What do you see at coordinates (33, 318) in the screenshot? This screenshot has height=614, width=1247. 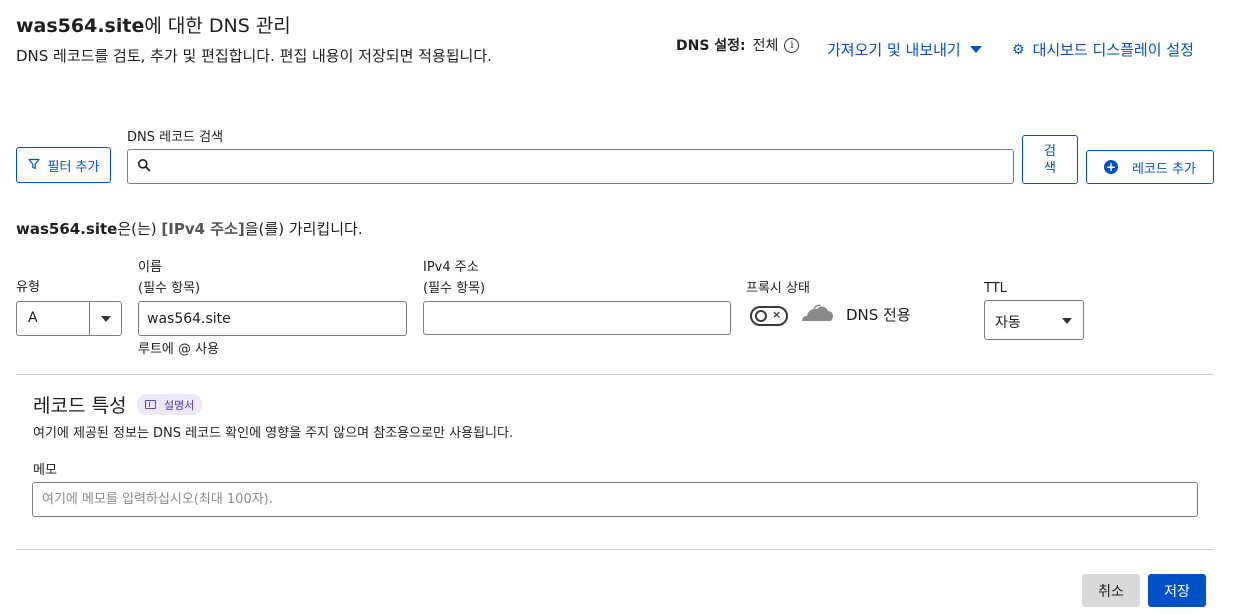 I see `type-select-value: A` at bounding box center [33, 318].